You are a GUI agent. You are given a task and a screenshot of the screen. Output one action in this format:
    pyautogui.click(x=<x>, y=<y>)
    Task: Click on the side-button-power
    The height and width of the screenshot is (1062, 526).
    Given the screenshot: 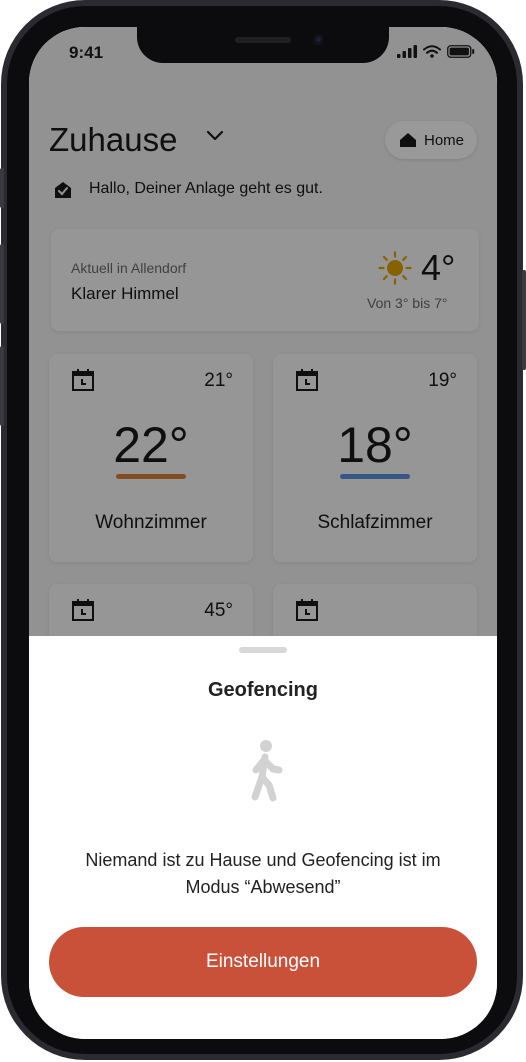 What is the action you would take?
    pyautogui.click(x=524, y=320)
    